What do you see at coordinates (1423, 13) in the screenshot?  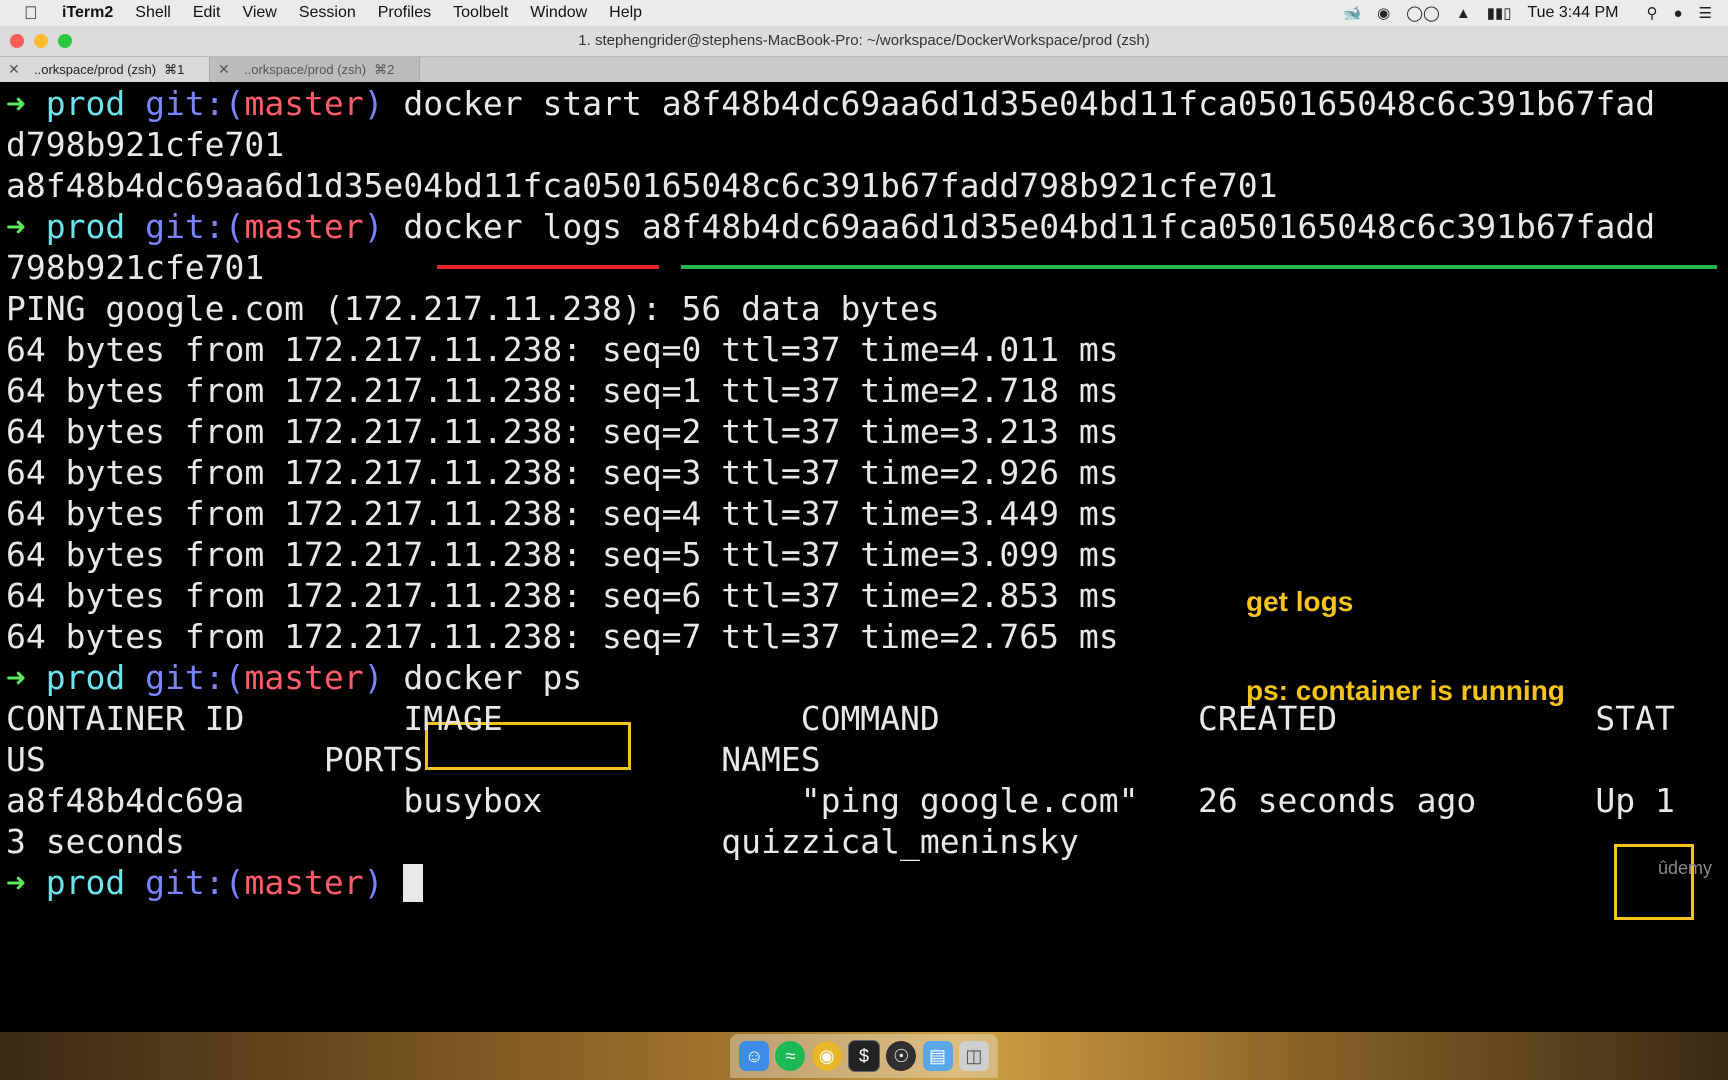 I see `glasses-icon: ◯◯` at bounding box center [1423, 13].